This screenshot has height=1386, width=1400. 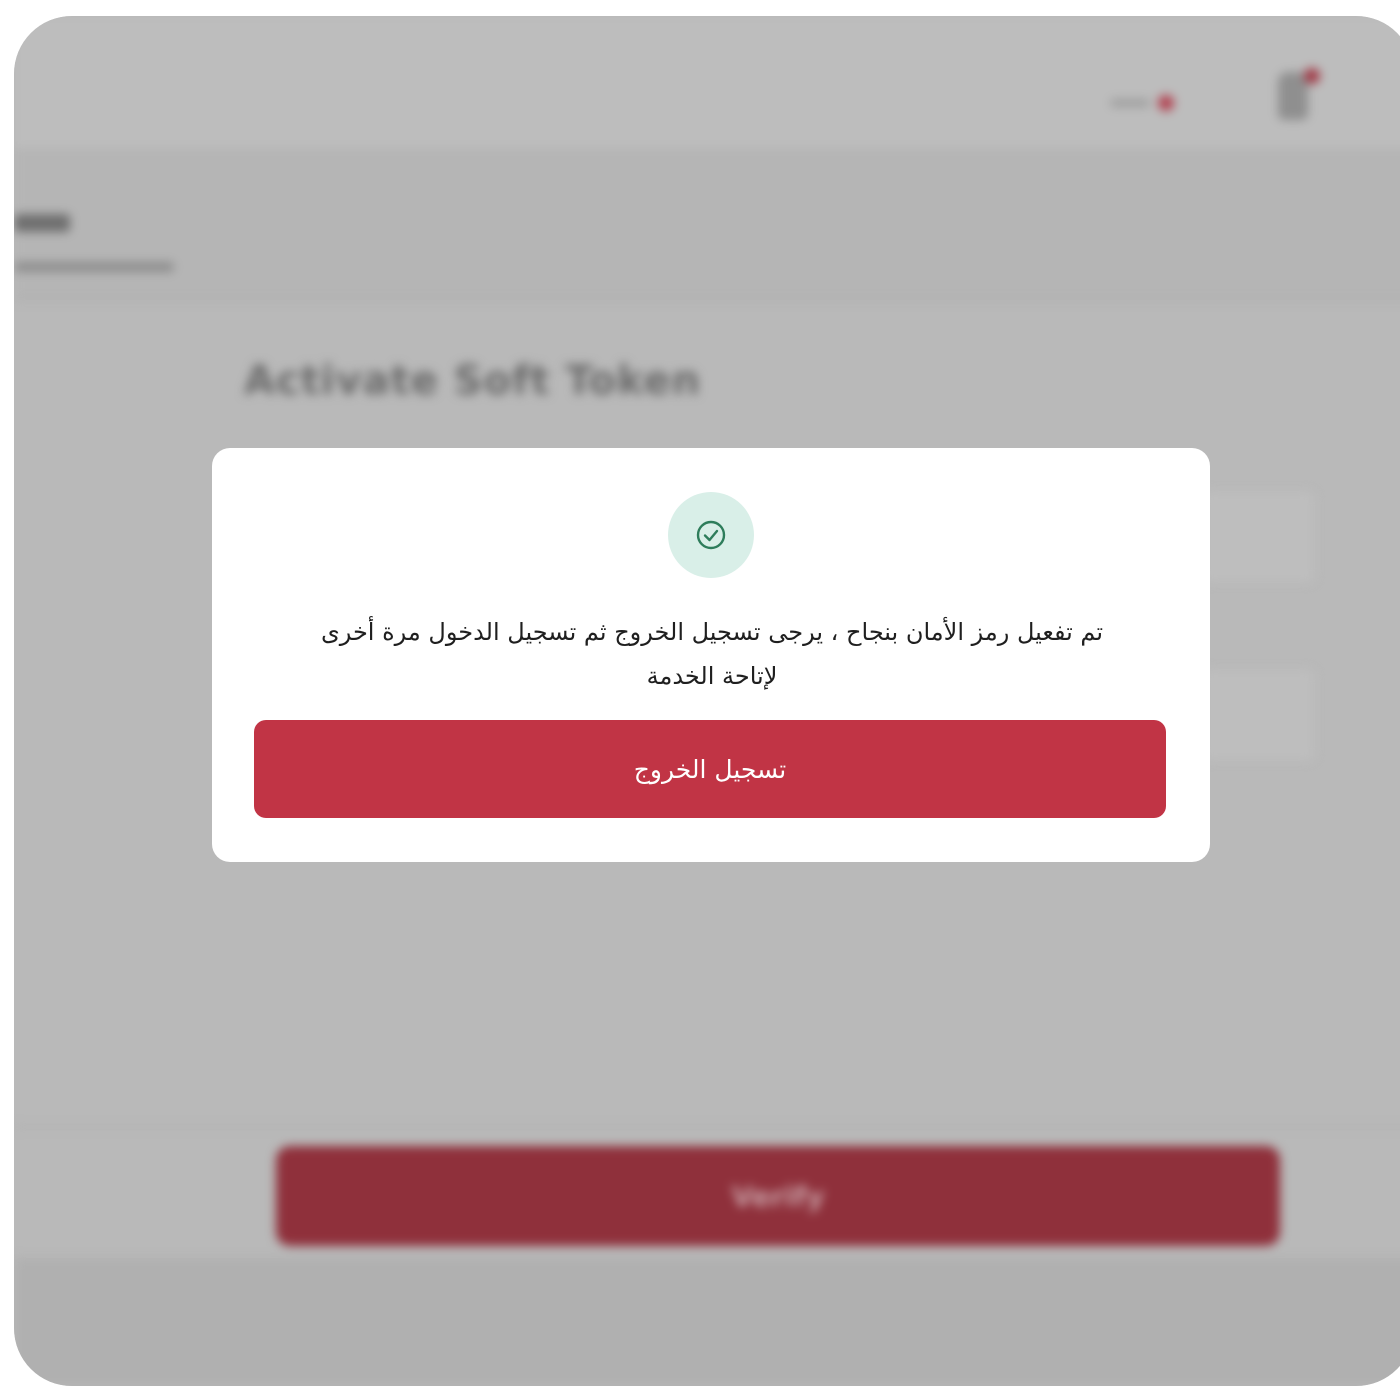 What do you see at coordinates (1293, 96) in the screenshot?
I see `bell-icon` at bounding box center [1293, 96].